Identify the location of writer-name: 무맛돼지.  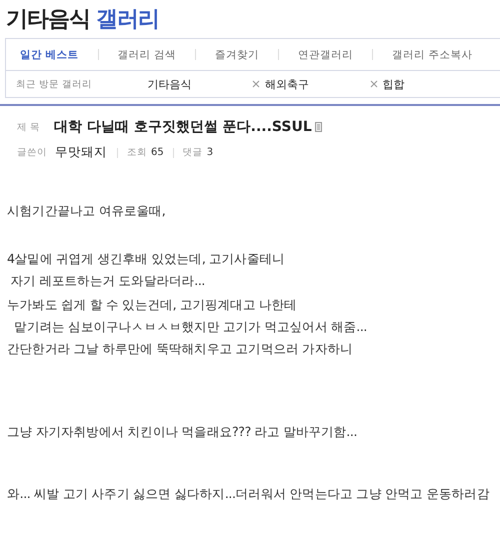
(81, 152).